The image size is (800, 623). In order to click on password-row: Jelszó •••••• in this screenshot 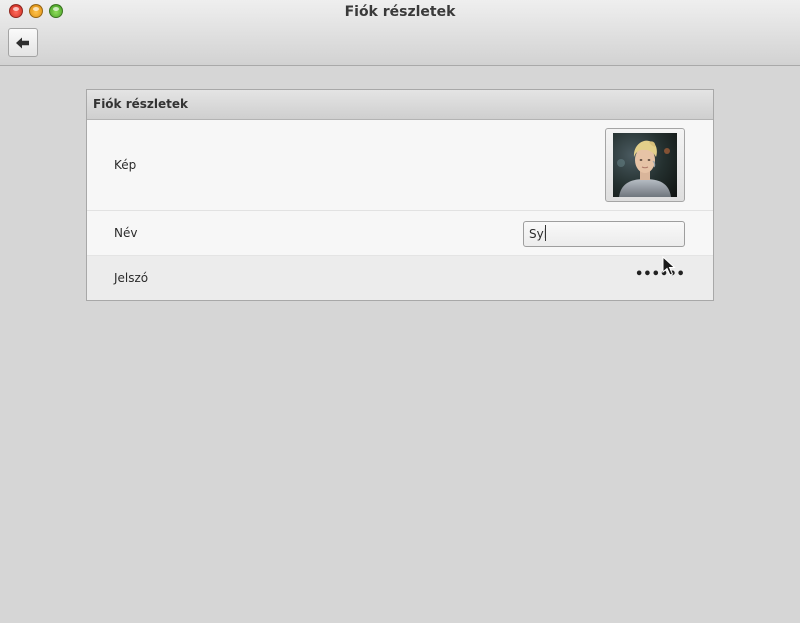, I will do `click(400, 278)`.